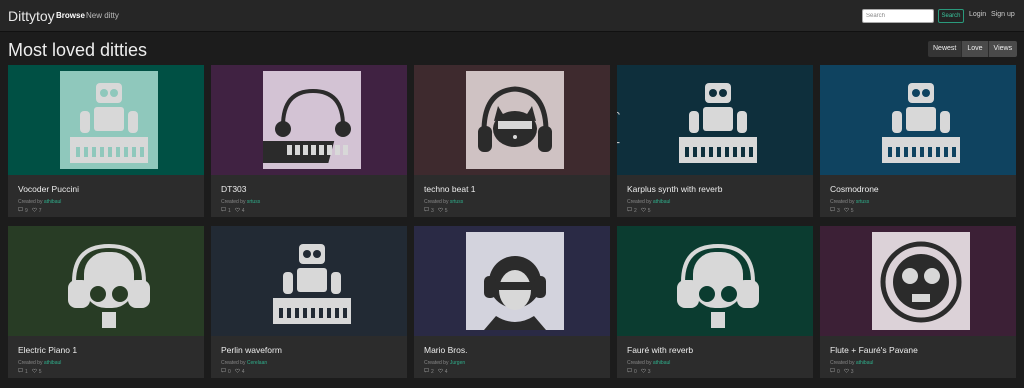 The width and height of the screenshot is (1024, 388). I want to click on ditty-title: DT303, so click(234, 189).